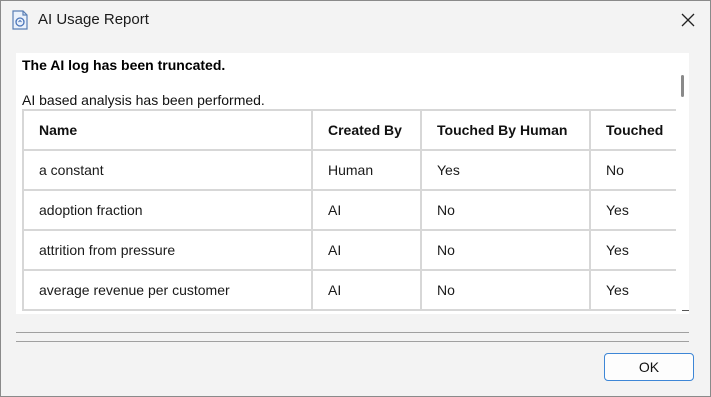  Describe the element at coordinates (355, 20) in the screenshot. I see `title-bar: AI Usage Report` at that location.